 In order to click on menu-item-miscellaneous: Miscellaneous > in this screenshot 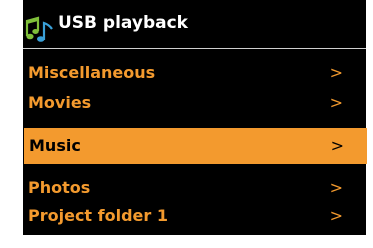, I will do `click(194, 73)`.